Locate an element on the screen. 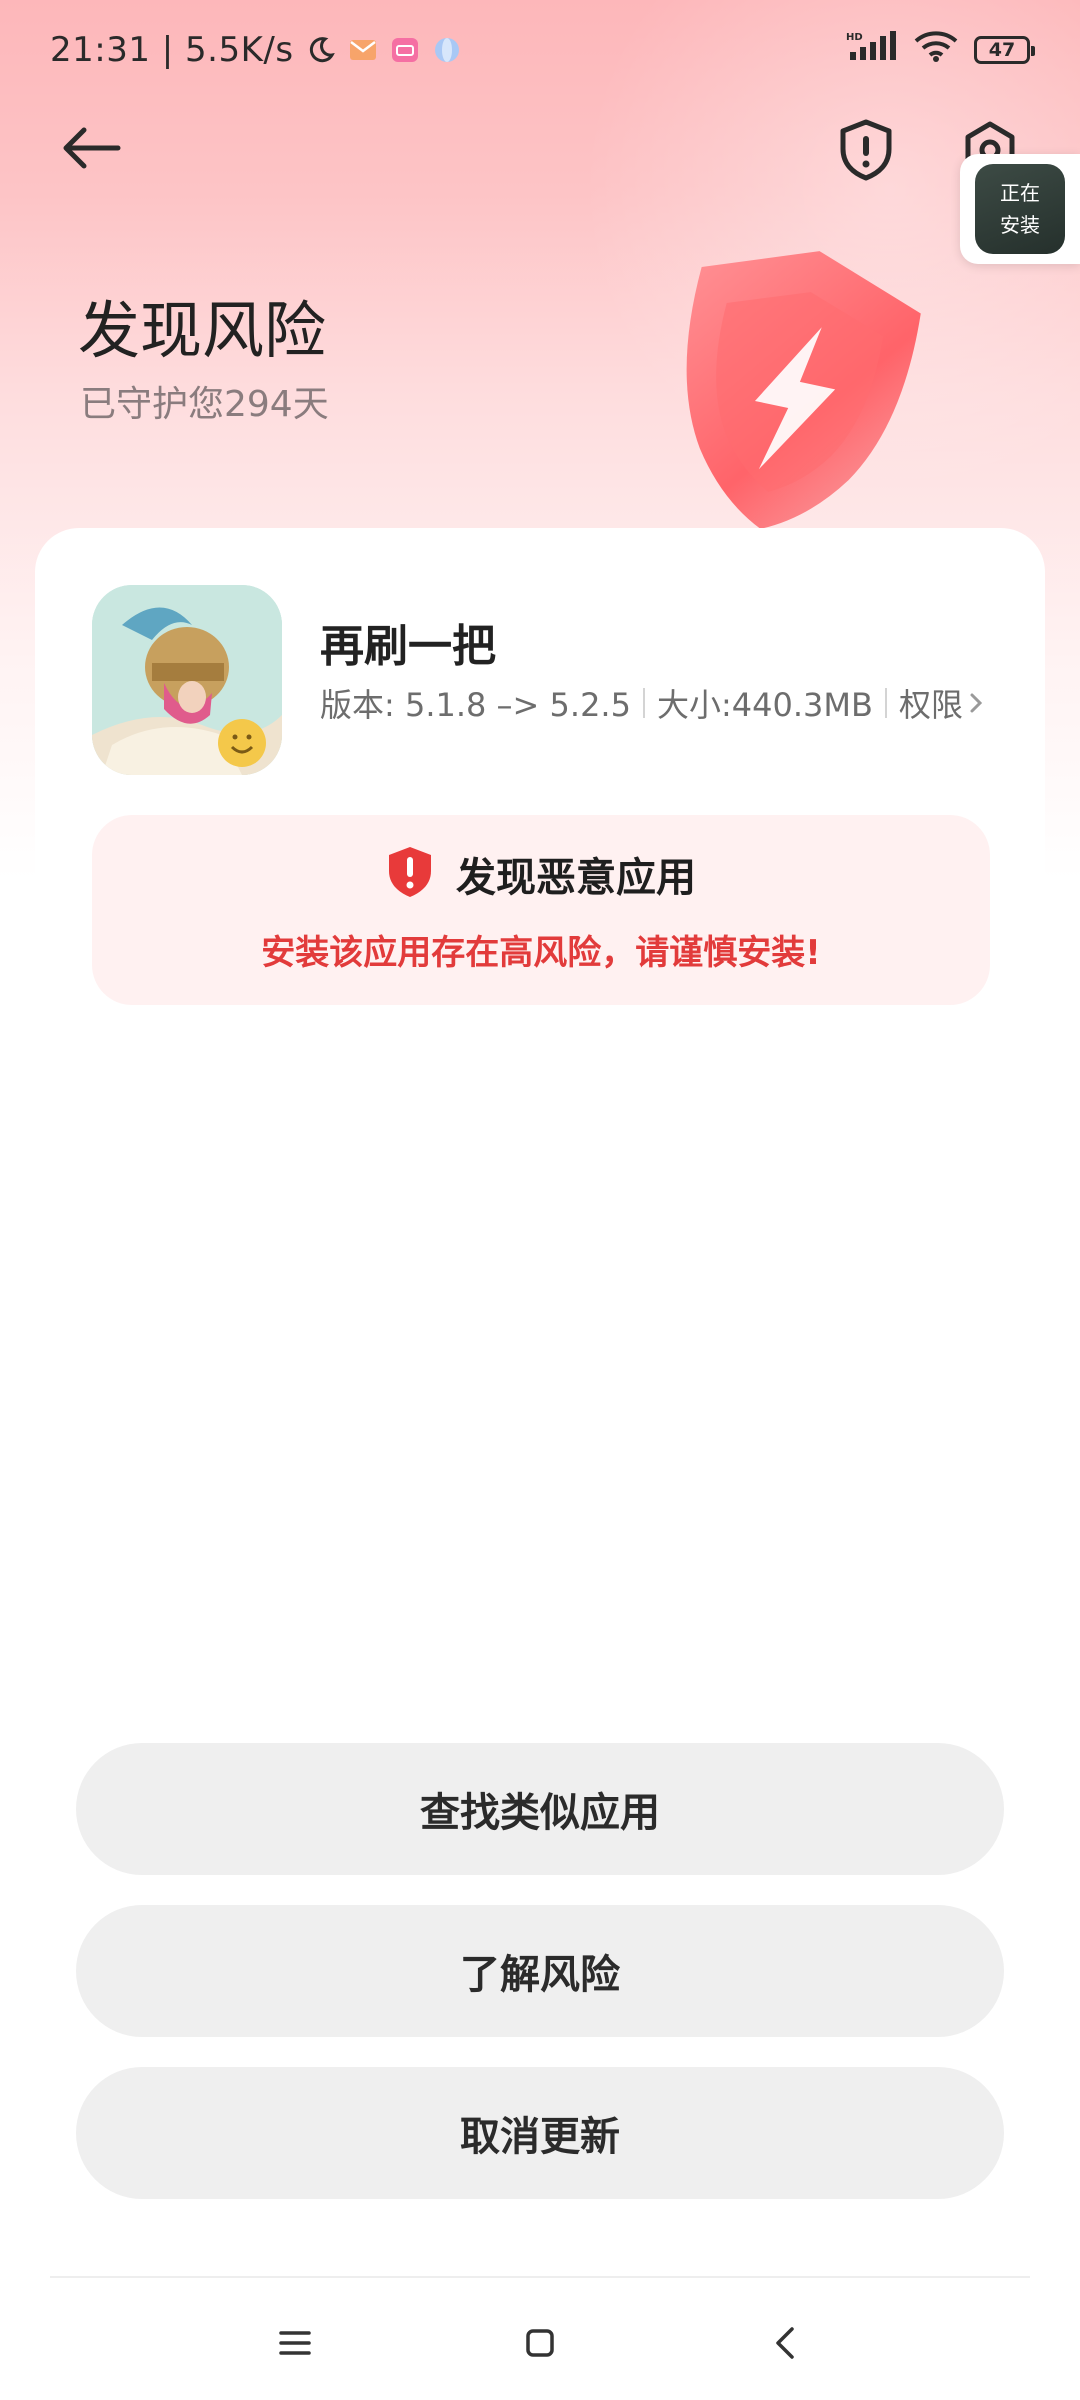  installing-floating-badge: 正在 安装 is located at coordinates (1020, 209).